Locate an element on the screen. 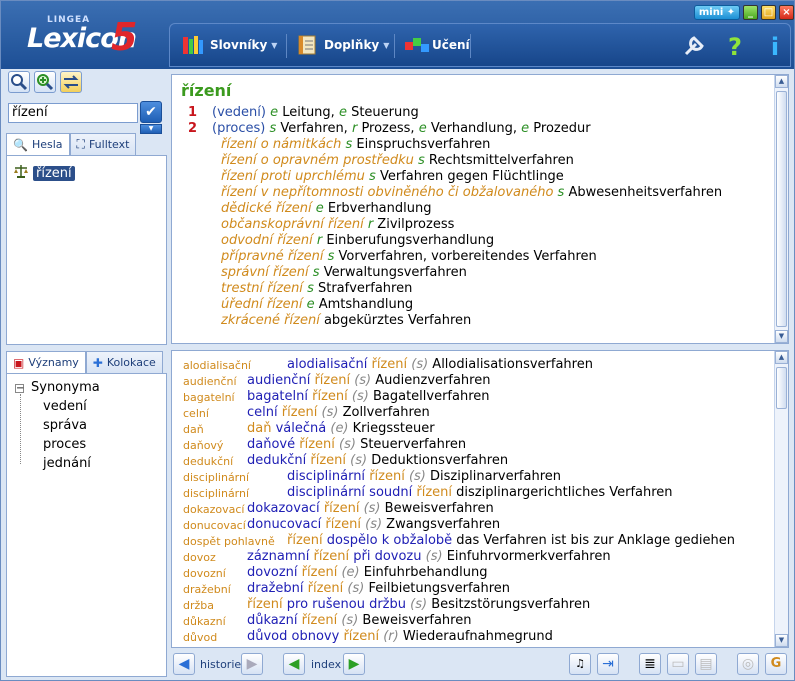 Image resolution: width=795 pixels, height=681 pixels. search-tool-button is located at coordinates (19, 82).